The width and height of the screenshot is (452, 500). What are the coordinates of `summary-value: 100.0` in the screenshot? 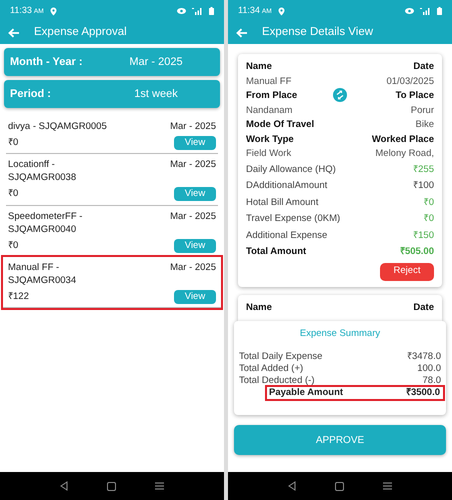 It's located at (429, 369).